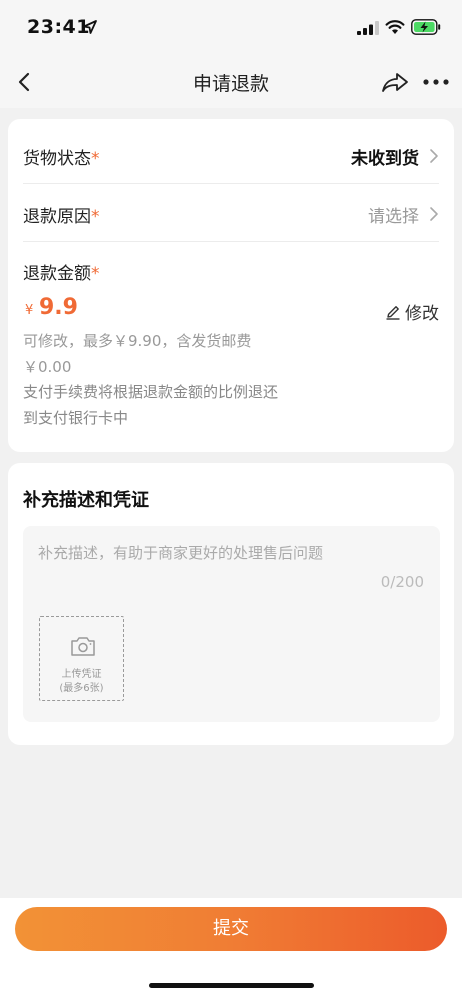  Describe the element at coordinates (368, 28) in the screenshot. I see `signal-icon` at that location.